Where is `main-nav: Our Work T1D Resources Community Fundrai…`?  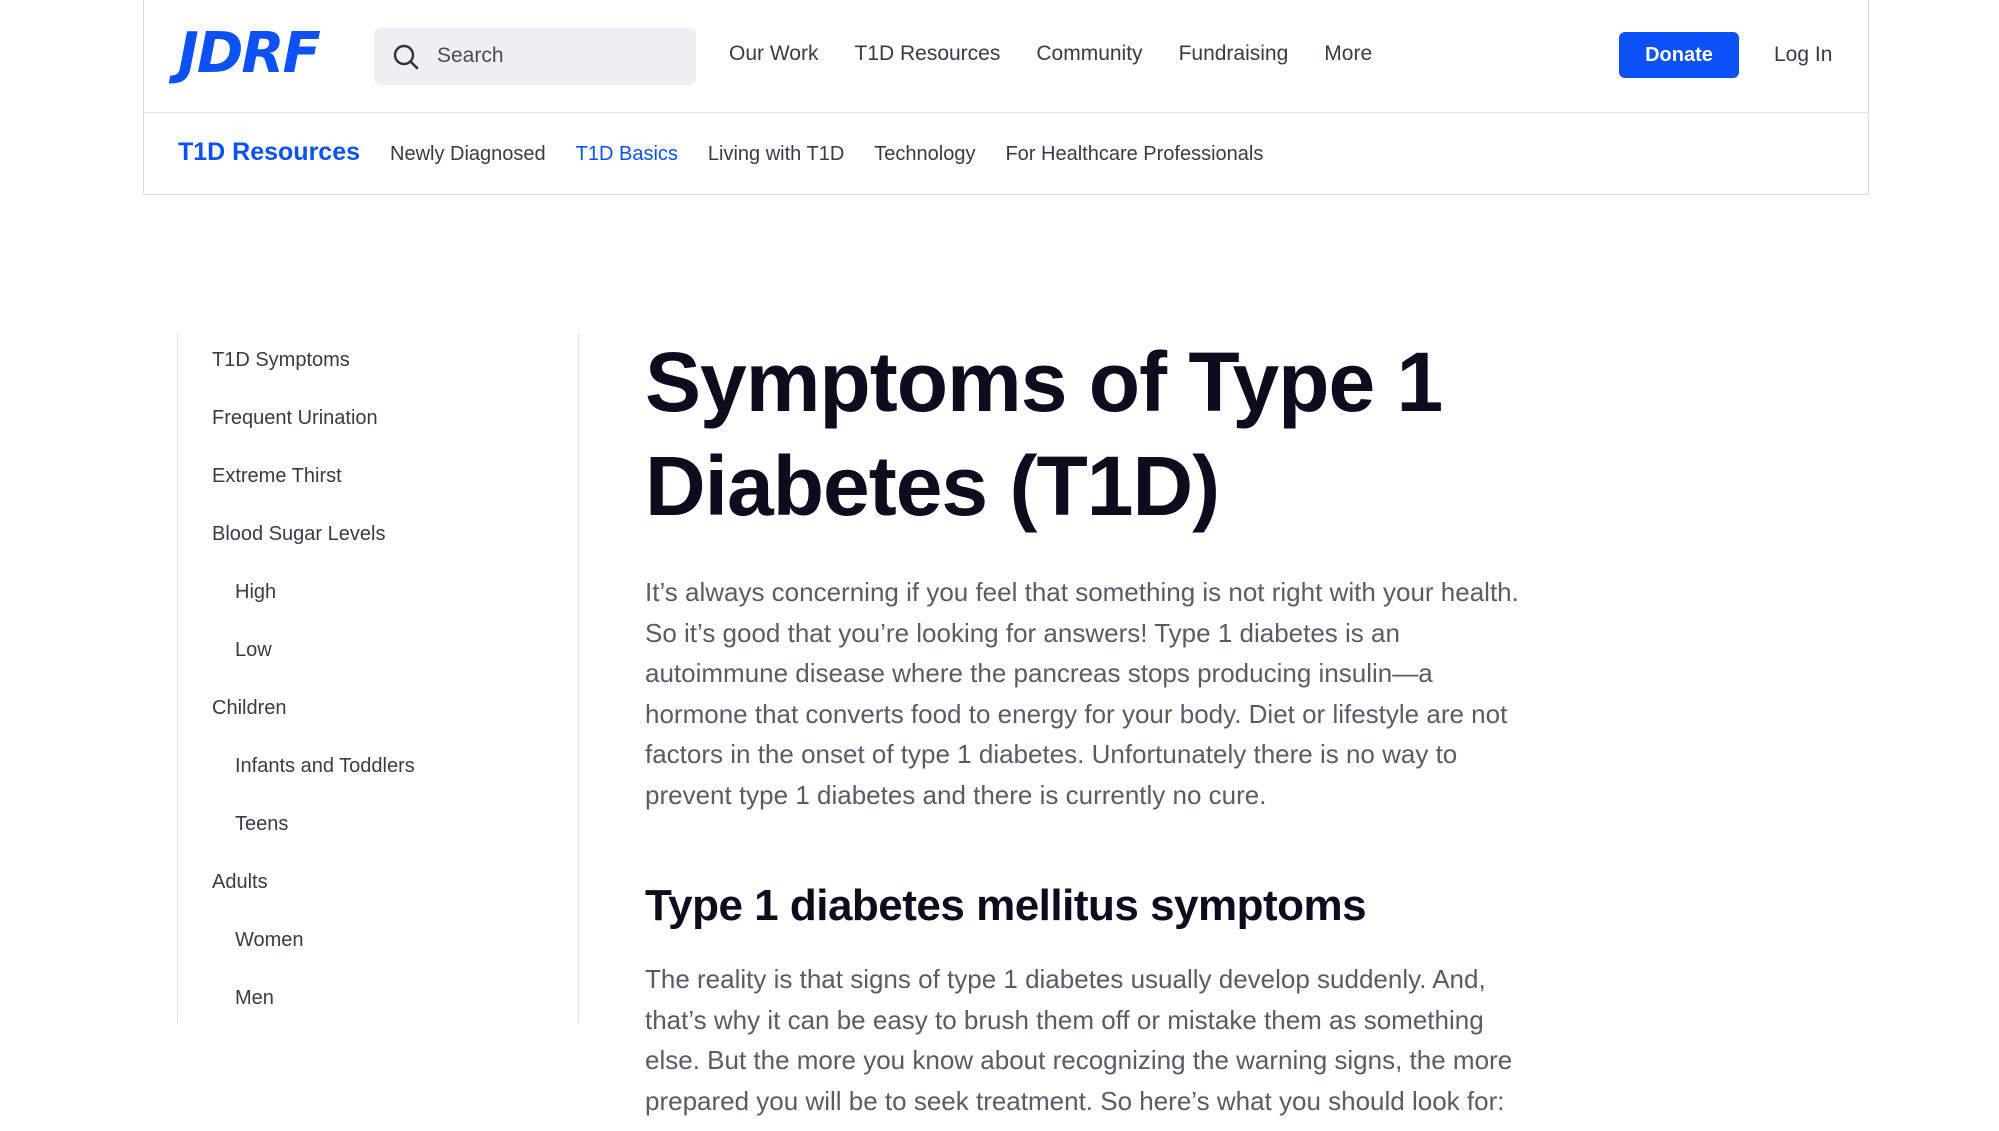 main-nav: Our Work T1D Resources Community Fundrai… is located at coordinates (1068, 54).